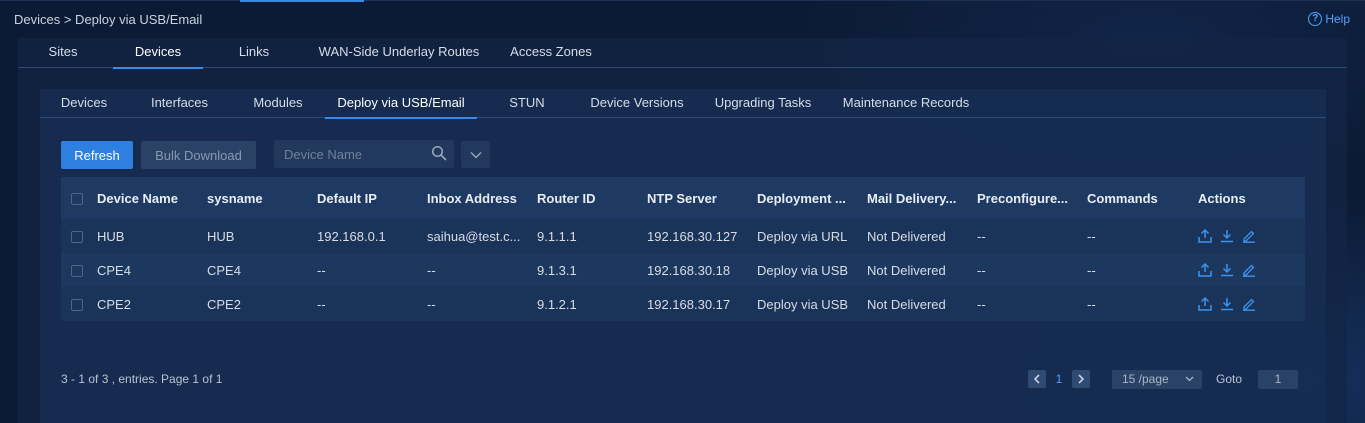 The image size is (1365, 423). What do you see at coordinates (84, 103) in the screenshot?
I see `subtab-devices: Devices` at bounding box center [84, 103].